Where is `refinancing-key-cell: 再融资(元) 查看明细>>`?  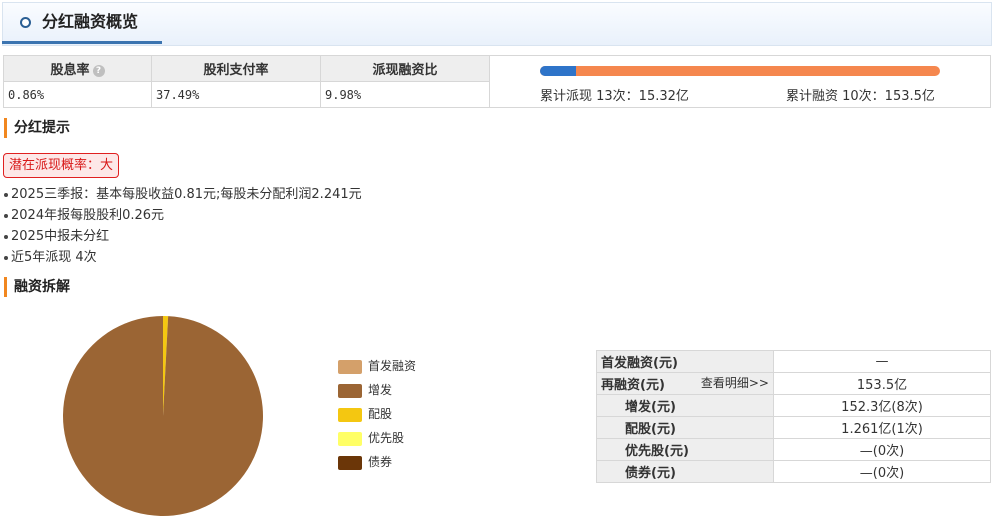
refinancing-key-cell: 再融资(元) 查看明细>> is located at coordinates (685, 383).